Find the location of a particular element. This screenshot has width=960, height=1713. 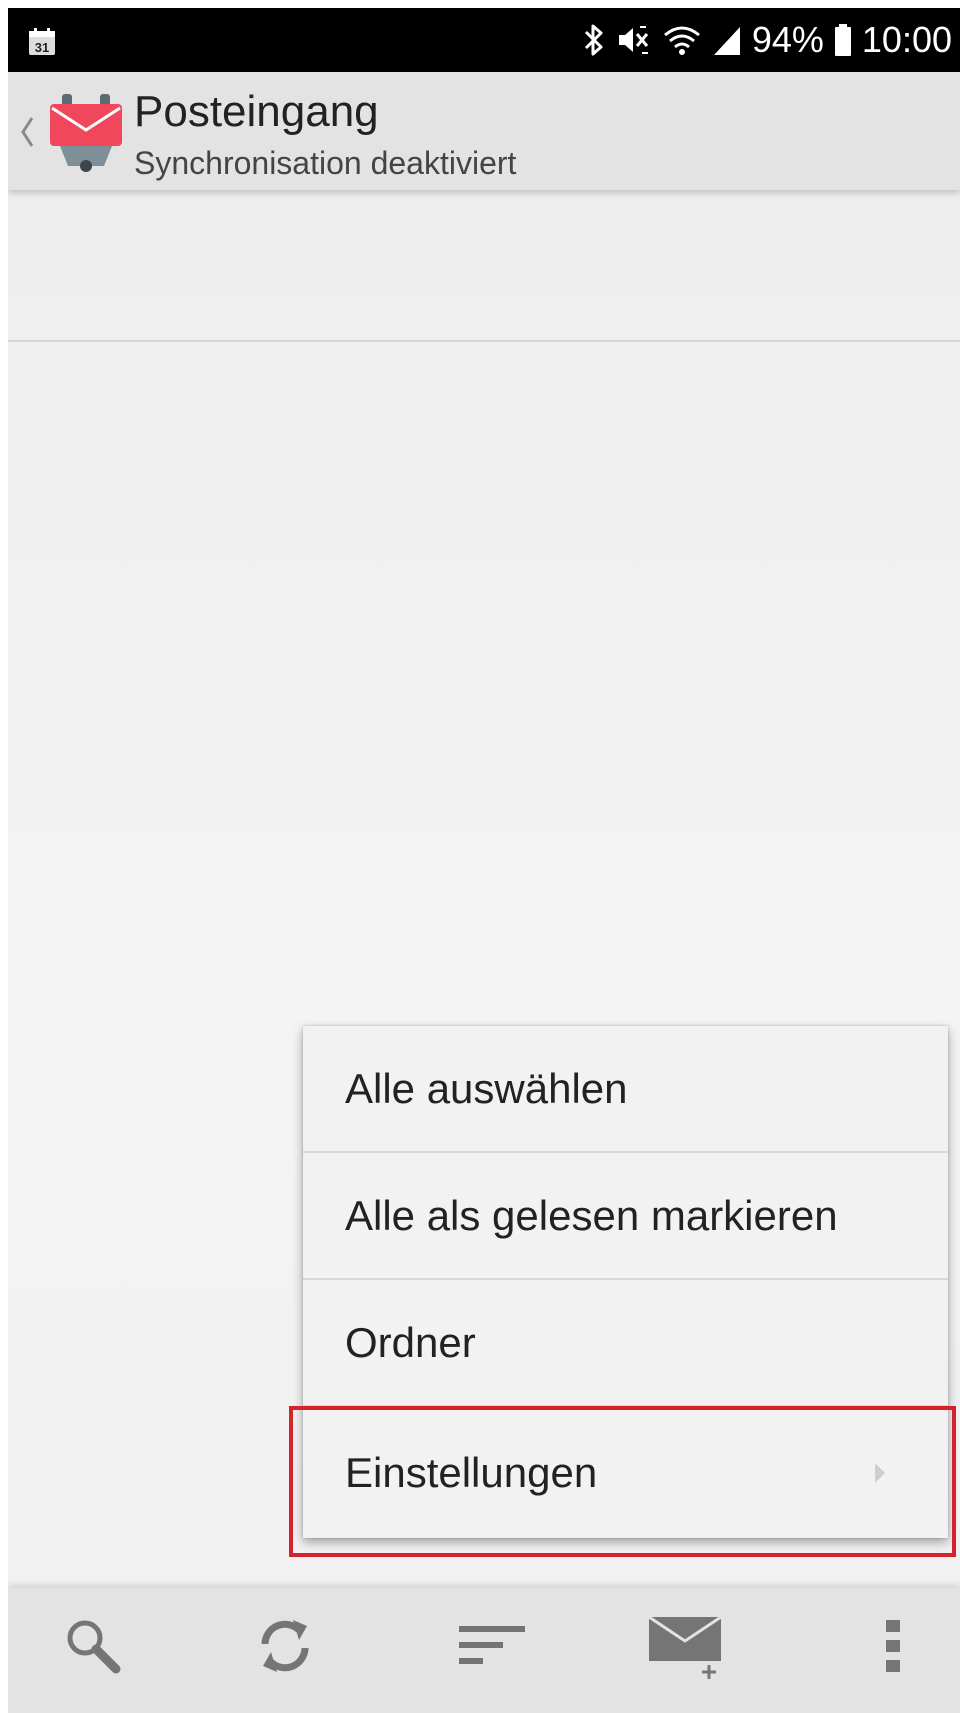

menu-item-mark-all-read: Alle als gelesen markieren is located at coordinates (625, 1216).